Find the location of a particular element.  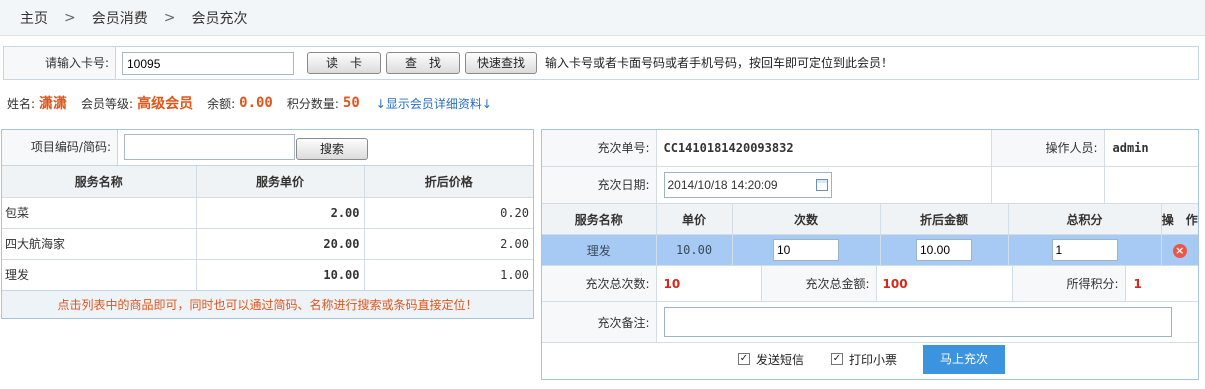

service-list-tip: 点击列表中的商品即可，同时也可以通过简码、名称进行搜索或条码直接定位！ is located at coordinates (267, 304).